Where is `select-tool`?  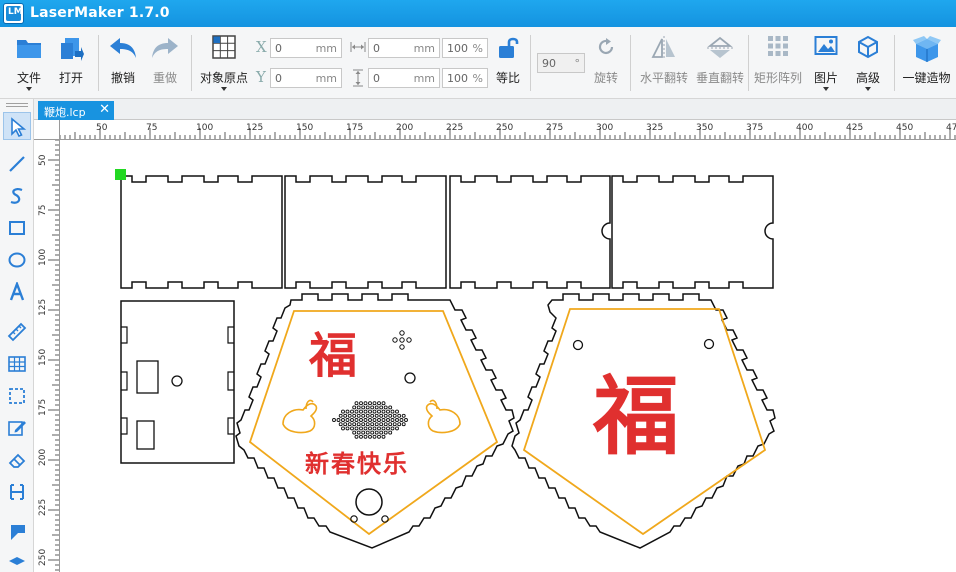 select-tool is located at coordinates (17, 126).